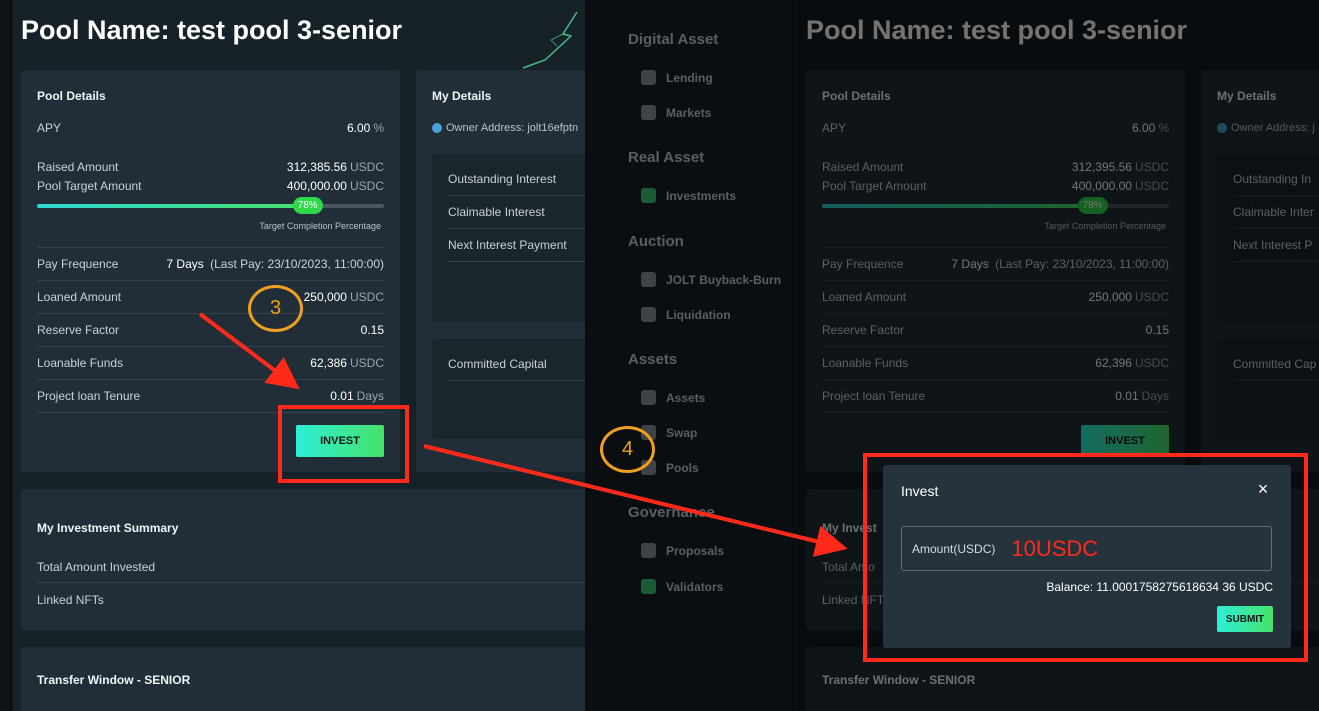  What do you see at coordinates (249, 351) in the screenshot?
I see `step-3-arrow` at bounding box center [249, 351].